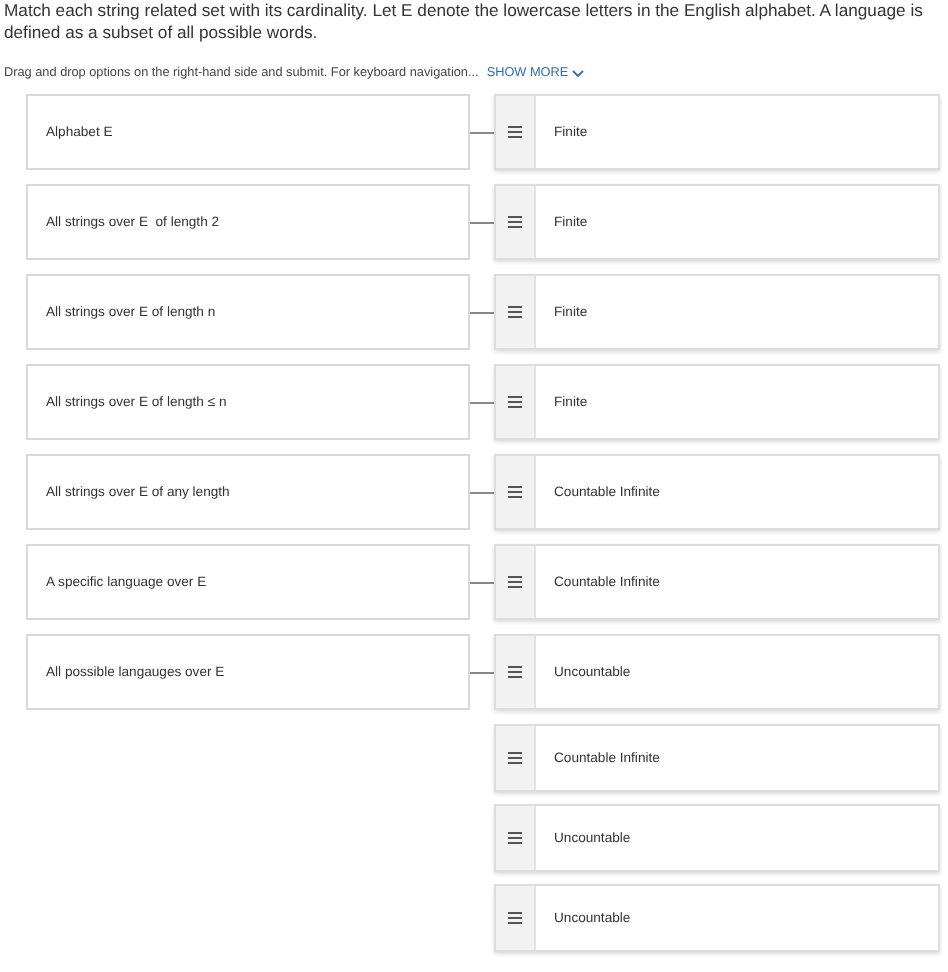  Describe the element at coordinates (464, 22) in the screenshot. I see `question-text: Match each string related set with its cardinality. Let E denote the lowercase letters in the English alphabet. A language is defined as a subset of all possible words.` at that location.